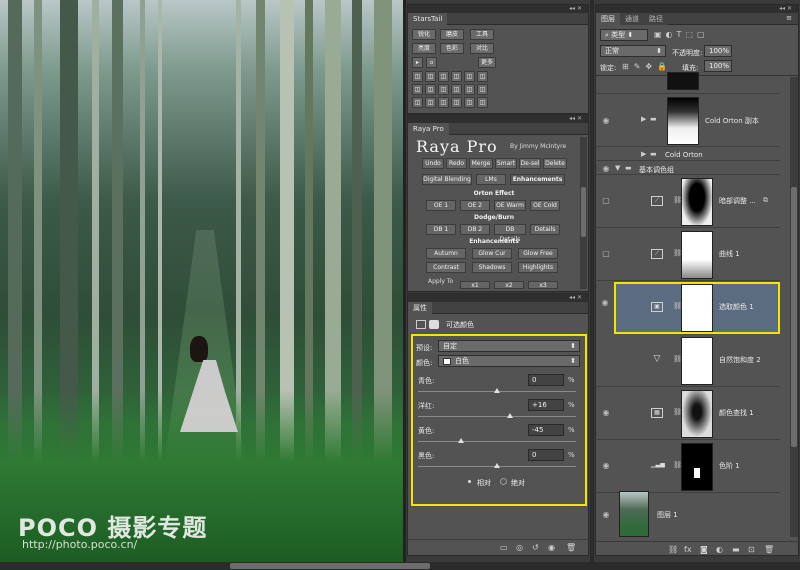  Describe the element at coordinates (583, 213) in the screenshot. I see `raya-scrollbar` at that location.